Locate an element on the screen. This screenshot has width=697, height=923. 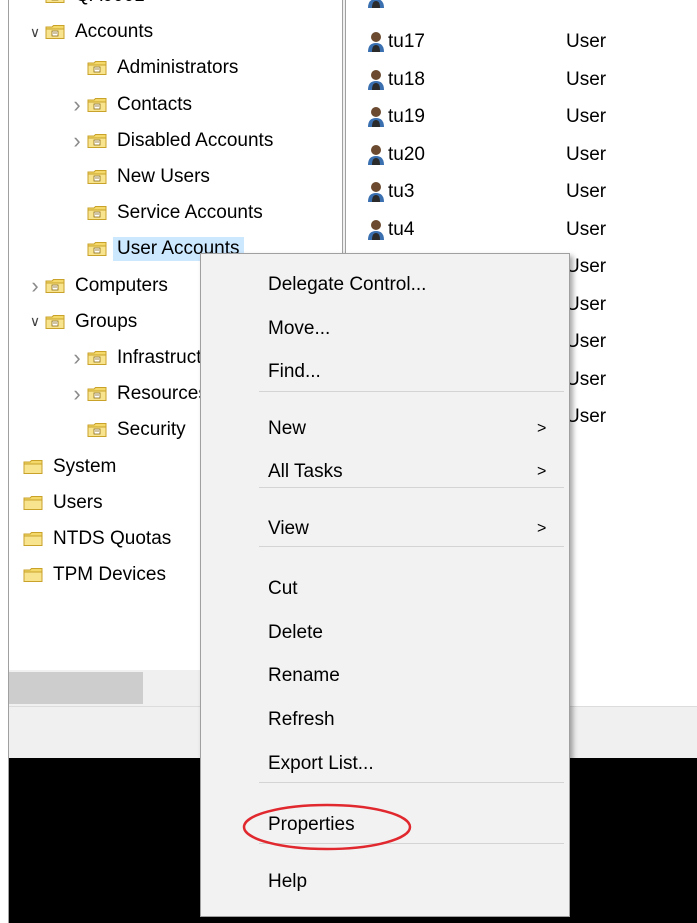
highlight-annotation is located at coordinates (327, 827).